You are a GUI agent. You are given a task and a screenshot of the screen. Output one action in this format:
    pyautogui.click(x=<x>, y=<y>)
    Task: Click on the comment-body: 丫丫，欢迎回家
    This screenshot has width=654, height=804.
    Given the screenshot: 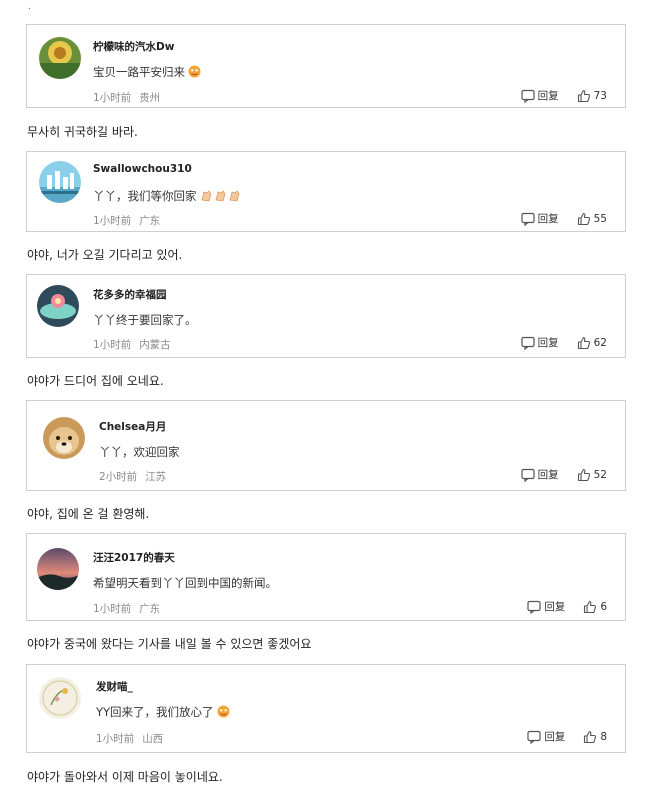 What is the action you would take?
    pyautogui.click(x=139, y=452)
    